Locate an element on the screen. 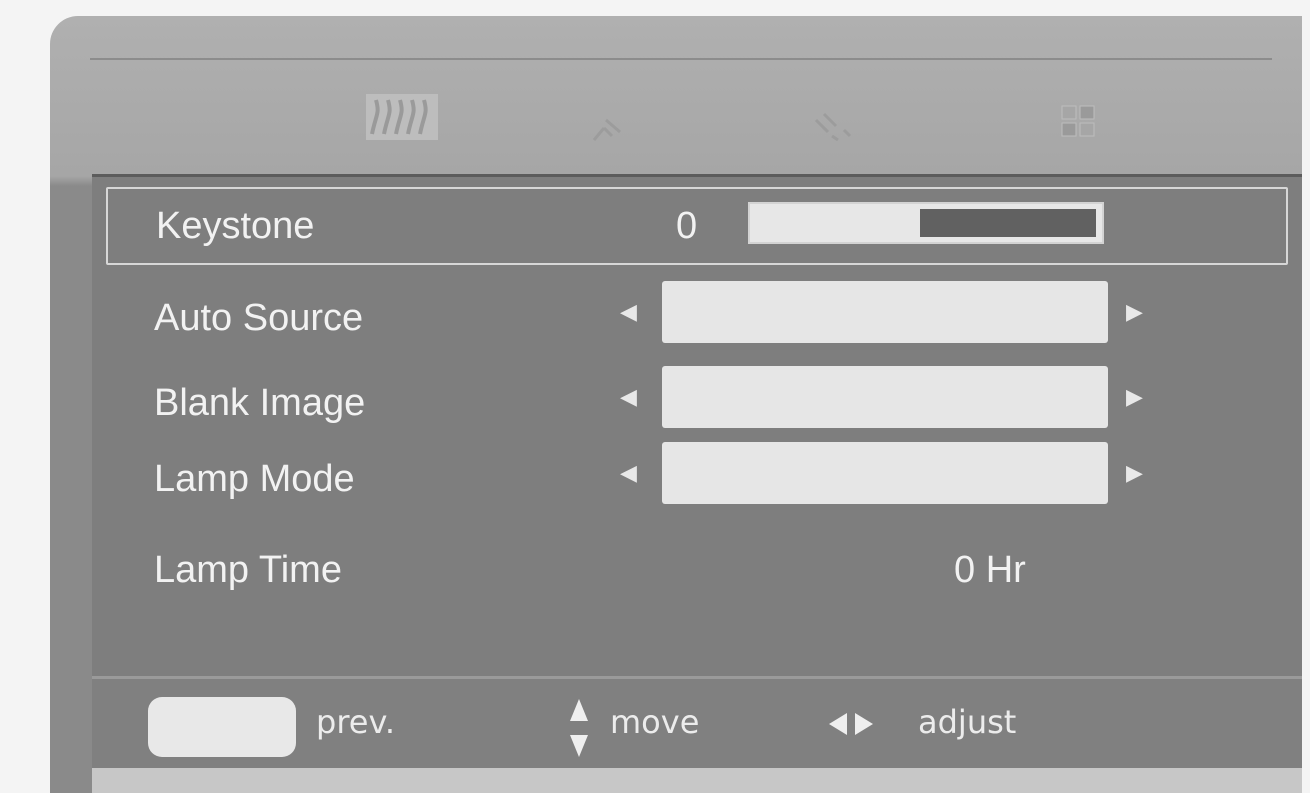  up-down-arrow-icon is located at coordinates (579, 728).